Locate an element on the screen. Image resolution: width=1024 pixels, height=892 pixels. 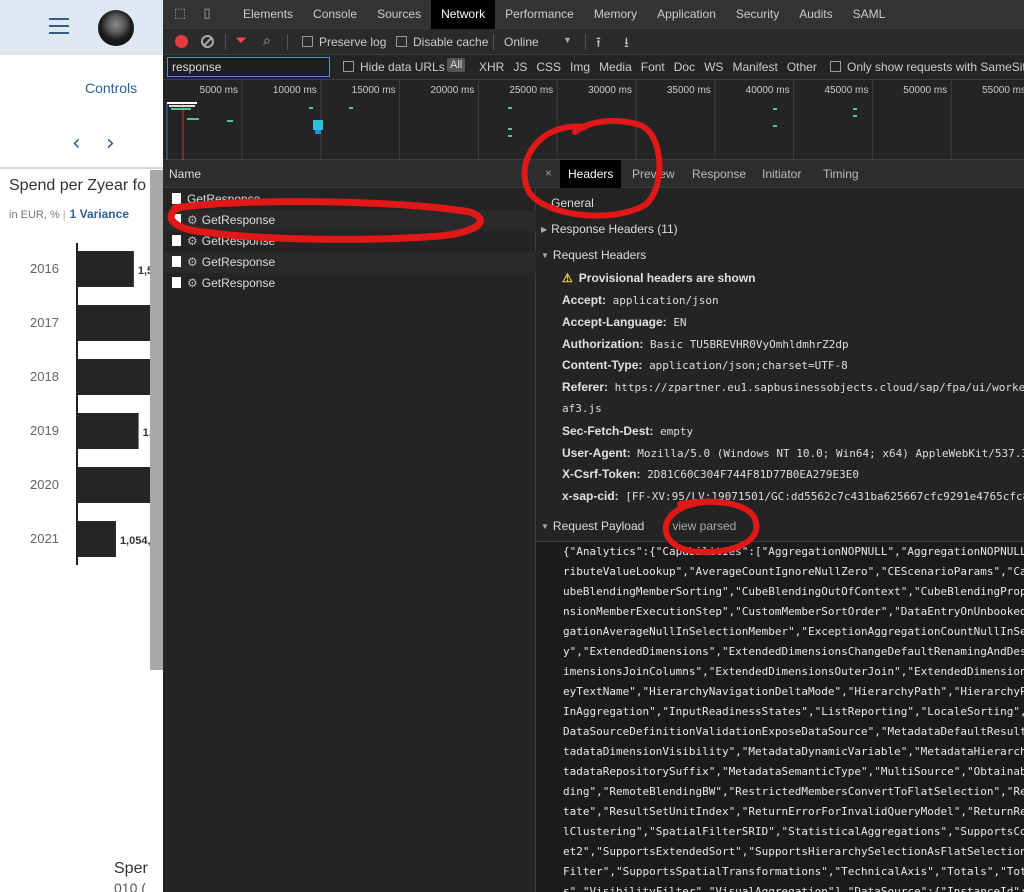
hamburger-menu-icon is located at coordinates (59, 26).